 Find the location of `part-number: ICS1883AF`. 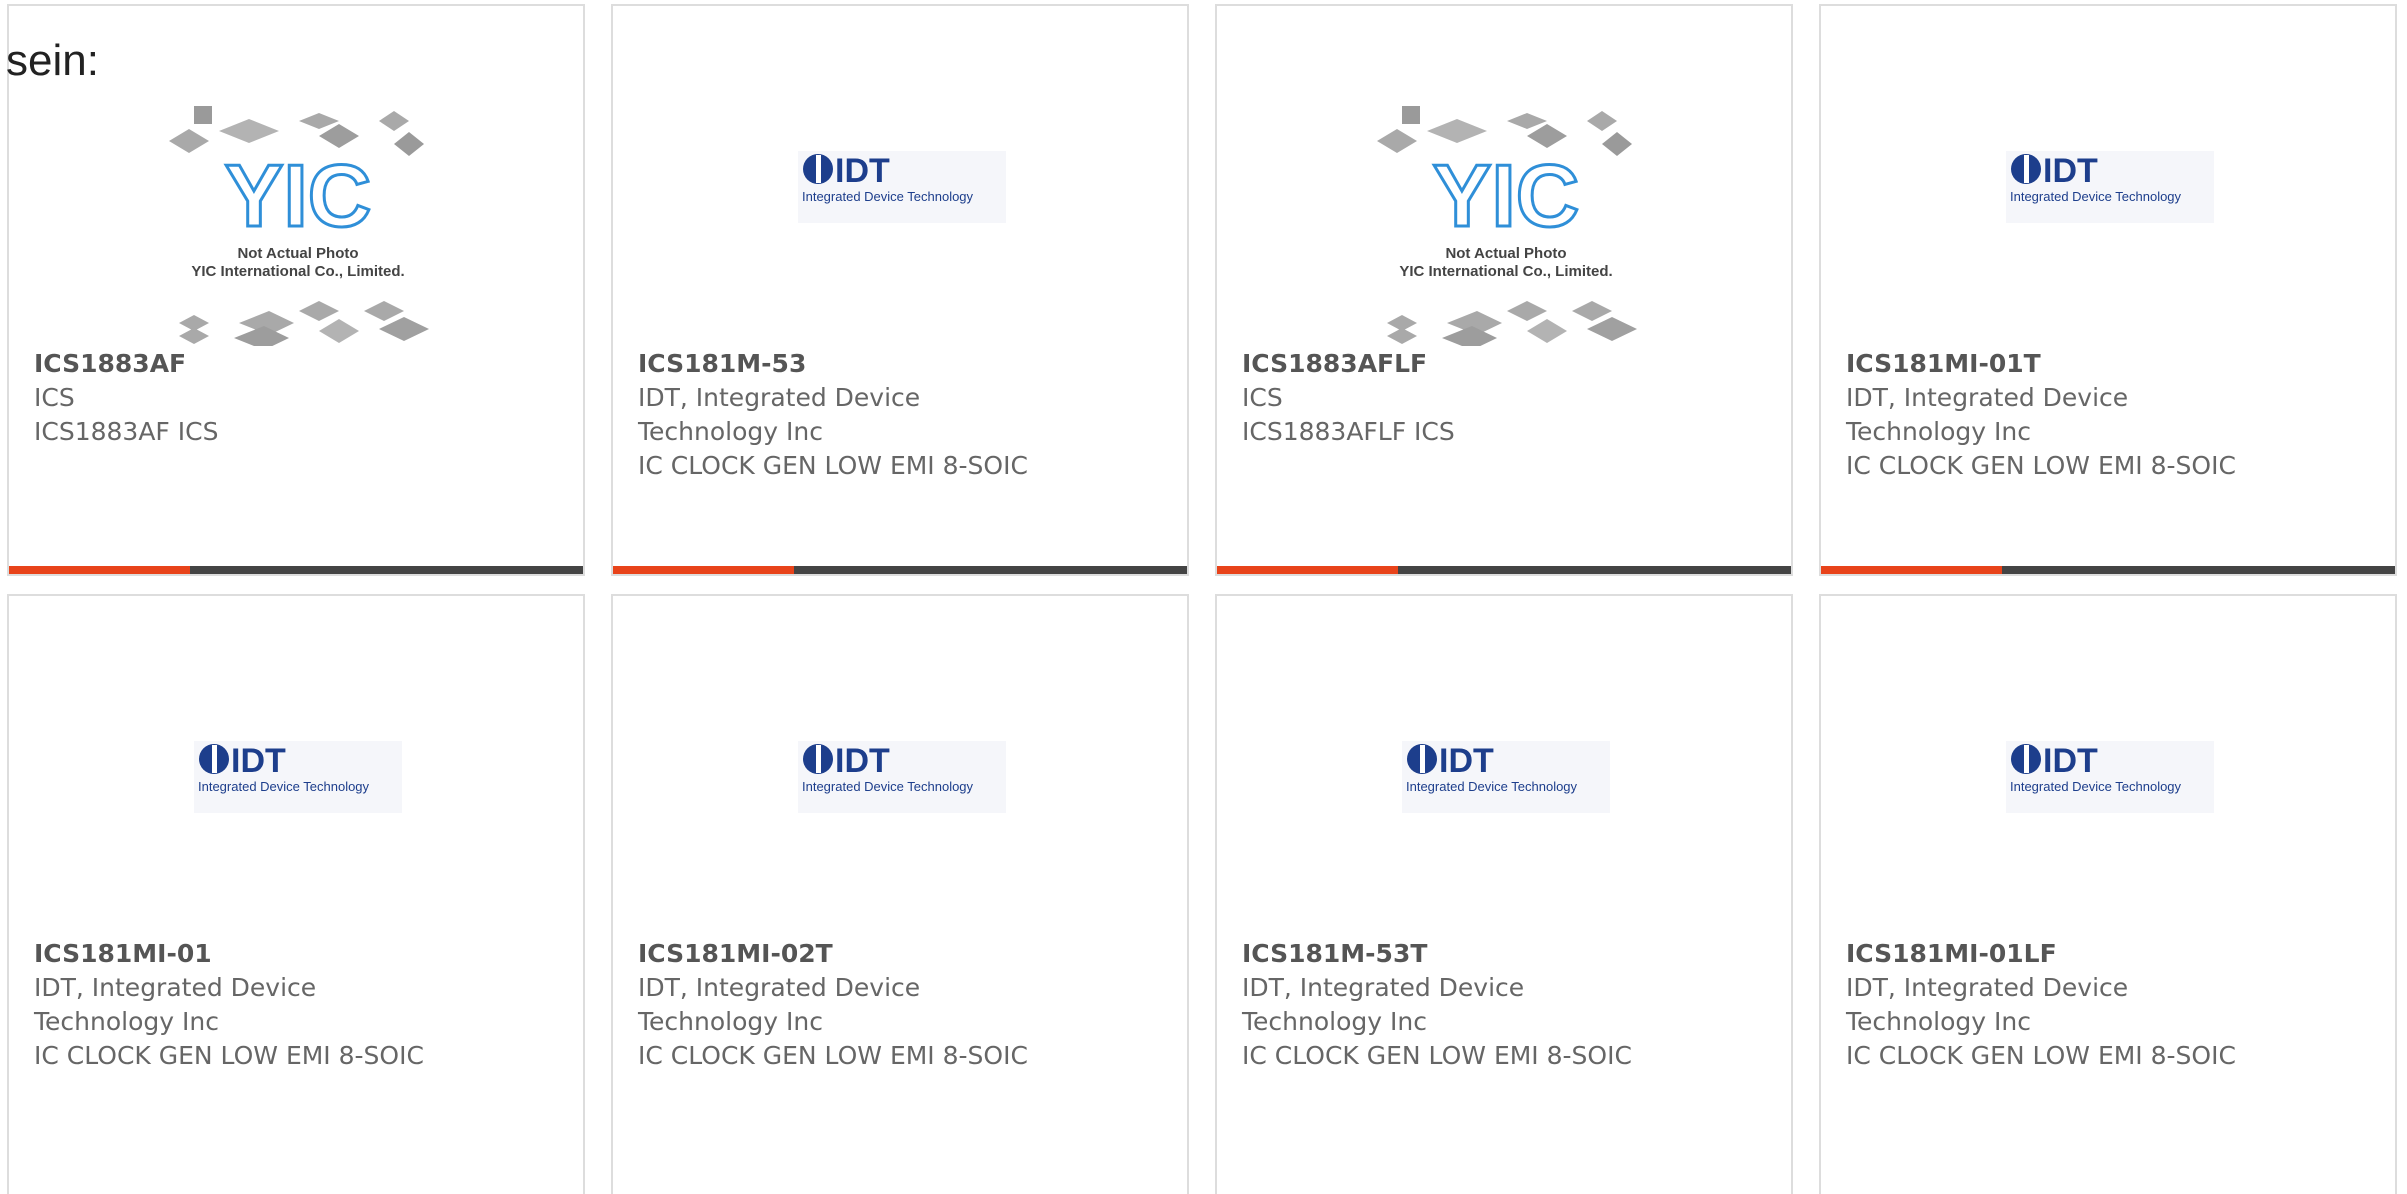

part-number: ICS1883AF is located at coordinates (244, 364).